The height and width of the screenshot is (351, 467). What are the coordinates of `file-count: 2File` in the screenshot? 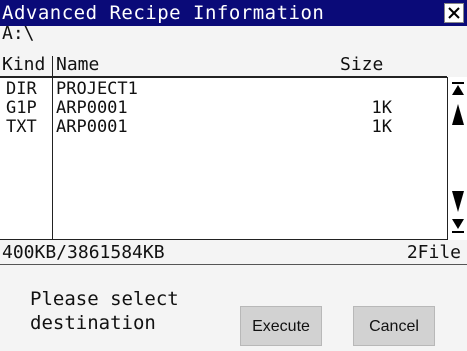 It's located at (433, 252).